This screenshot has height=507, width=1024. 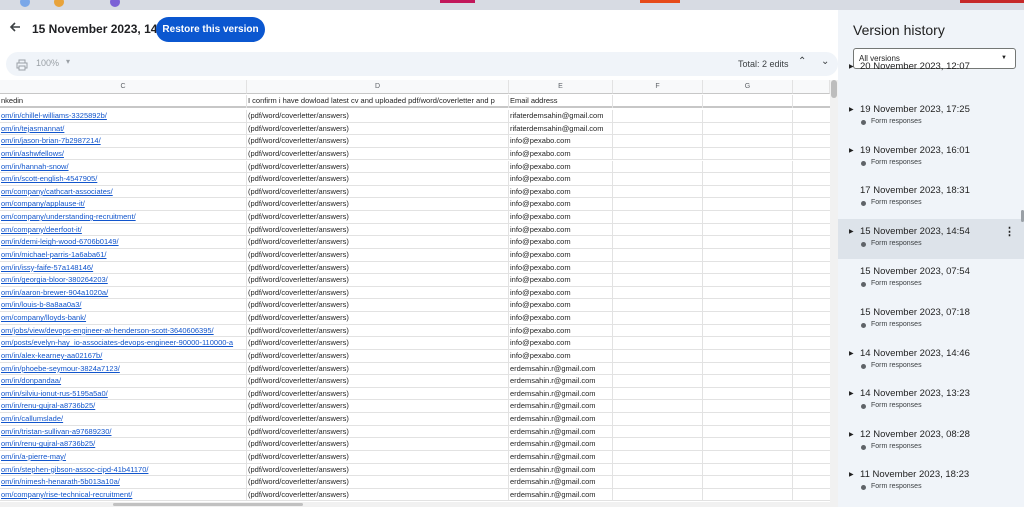 What do you see at coordinates (123, 419) in the screenshot?
I see `linkedin-link-cell: om/in/callumslade/` at bounding box center [123, 419].